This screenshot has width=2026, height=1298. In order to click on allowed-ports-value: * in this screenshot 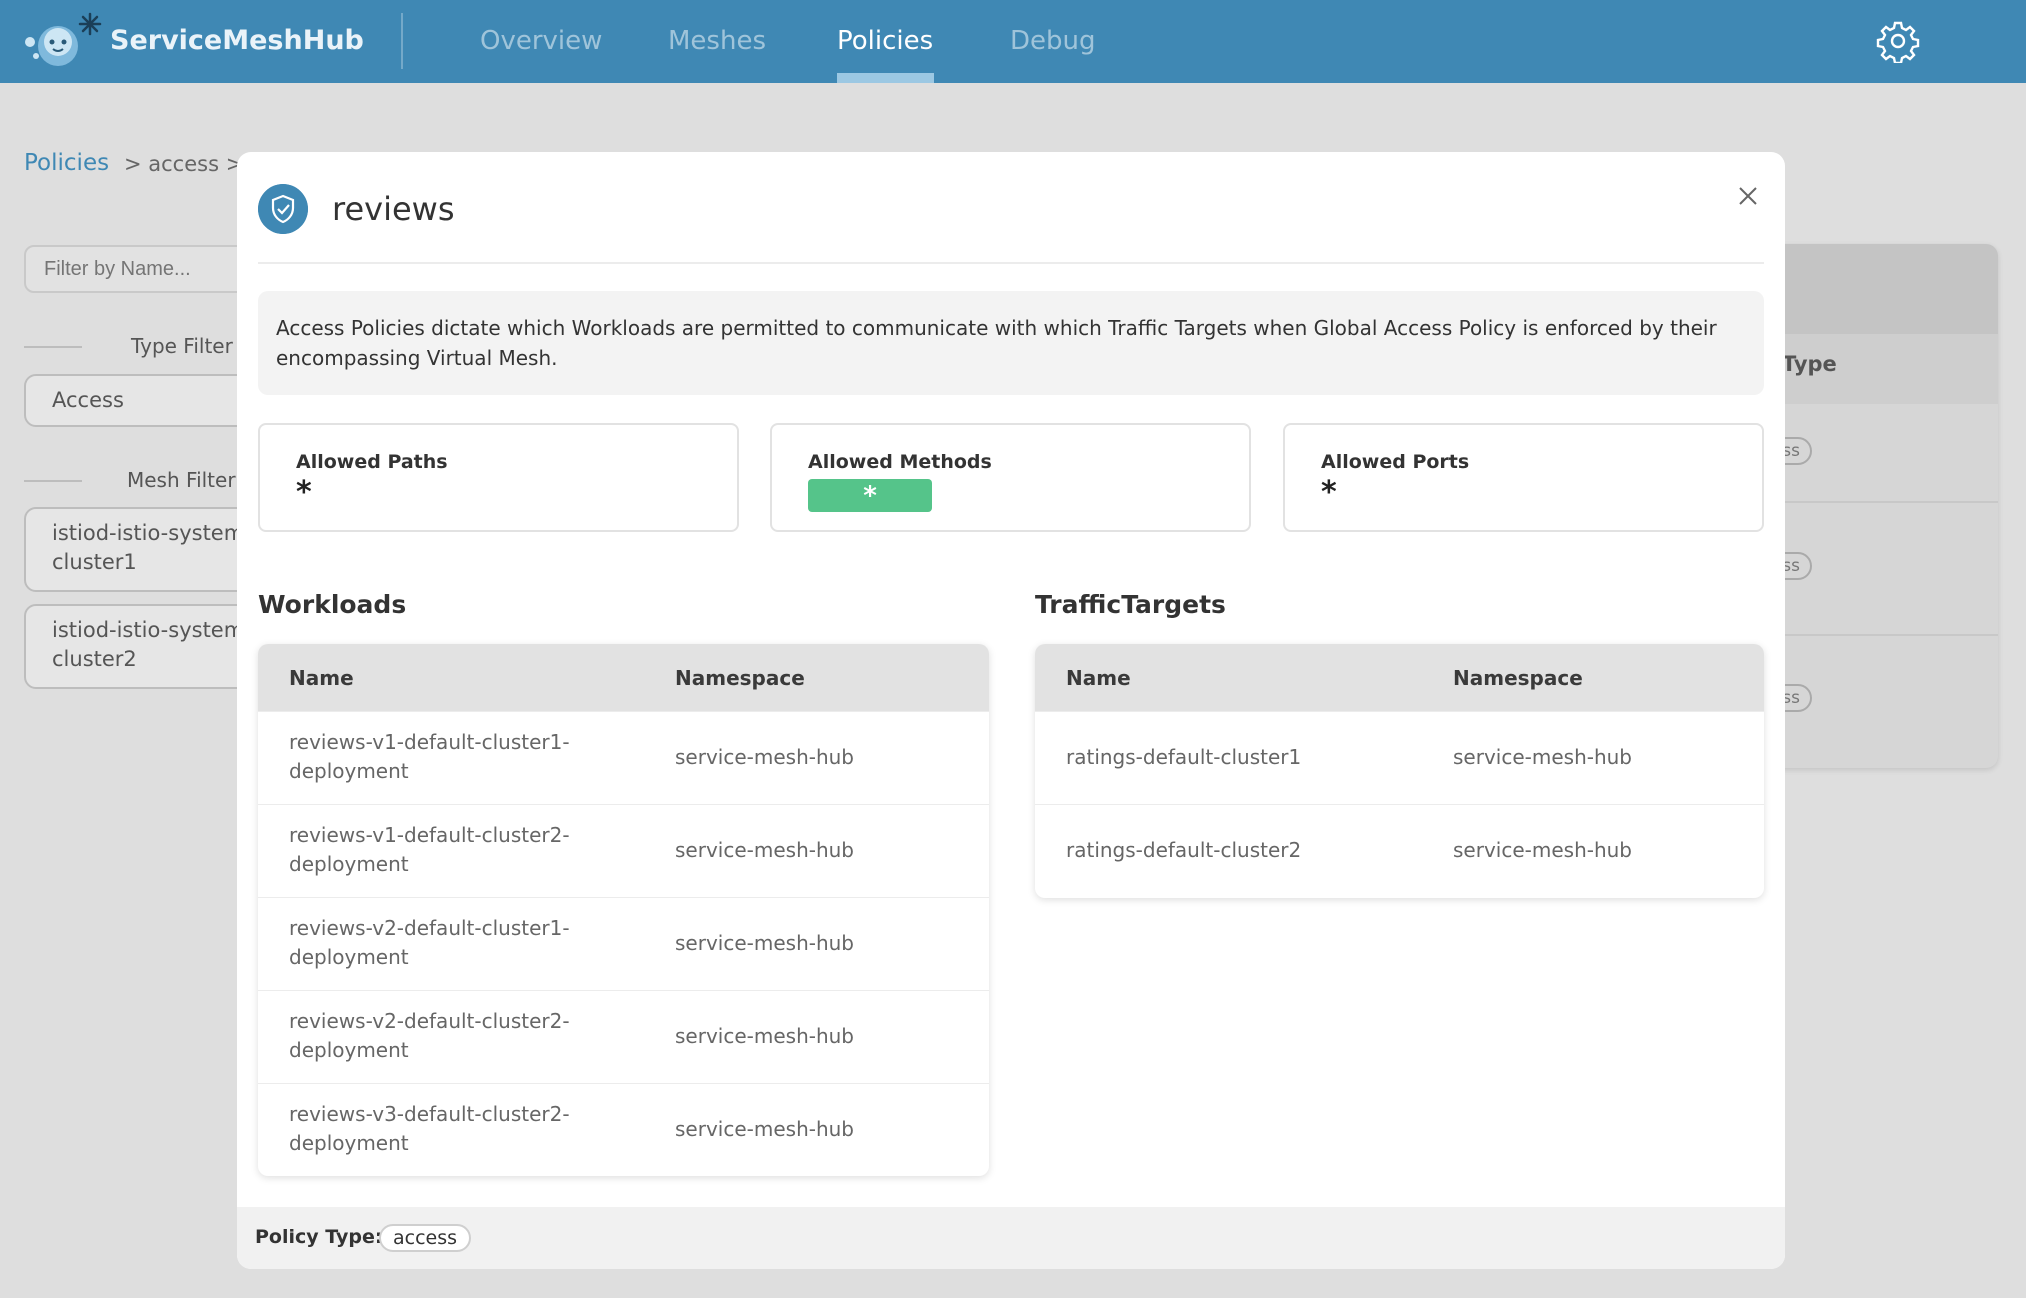, I will do `click(1329, 492)`.